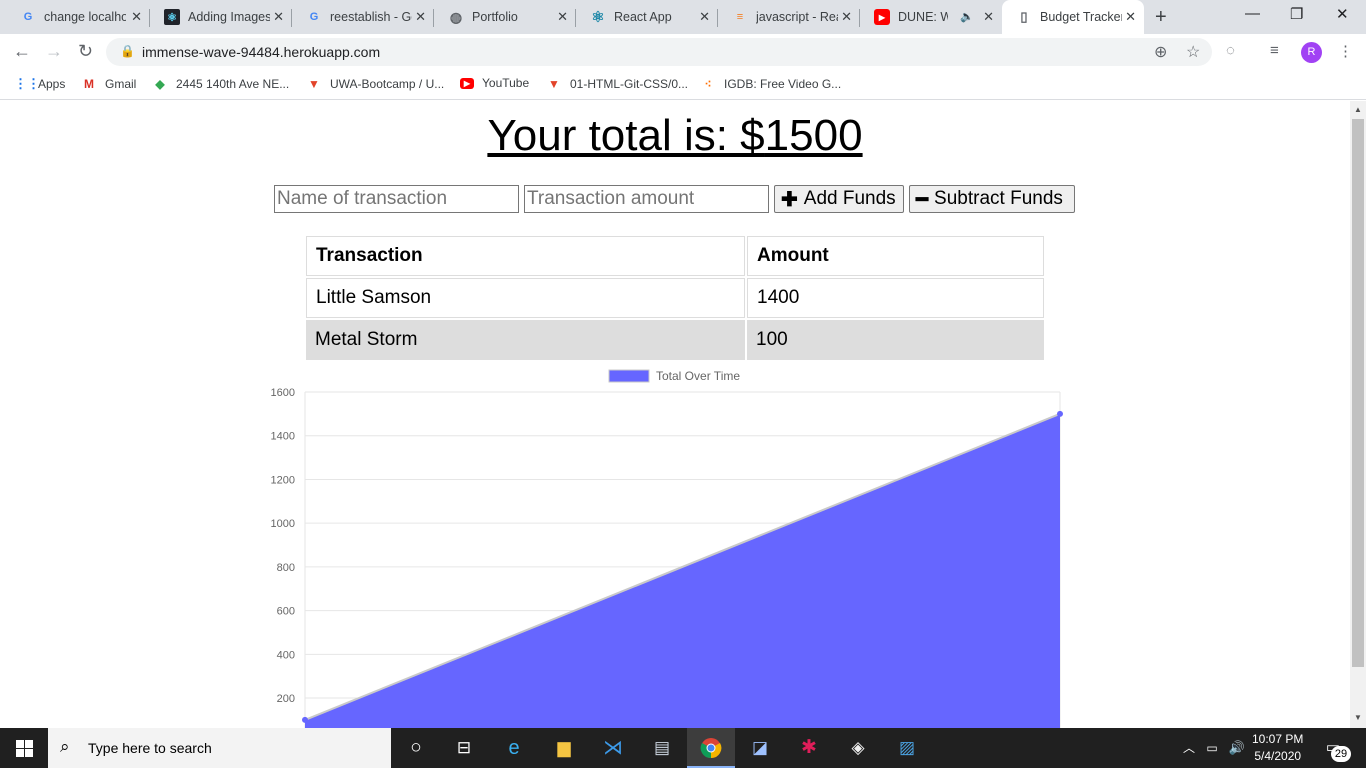 The width and height of the screenshot is (1366, 768). I want to click on tab-react-app: ⚛ React App ✕, so click(647, 17).